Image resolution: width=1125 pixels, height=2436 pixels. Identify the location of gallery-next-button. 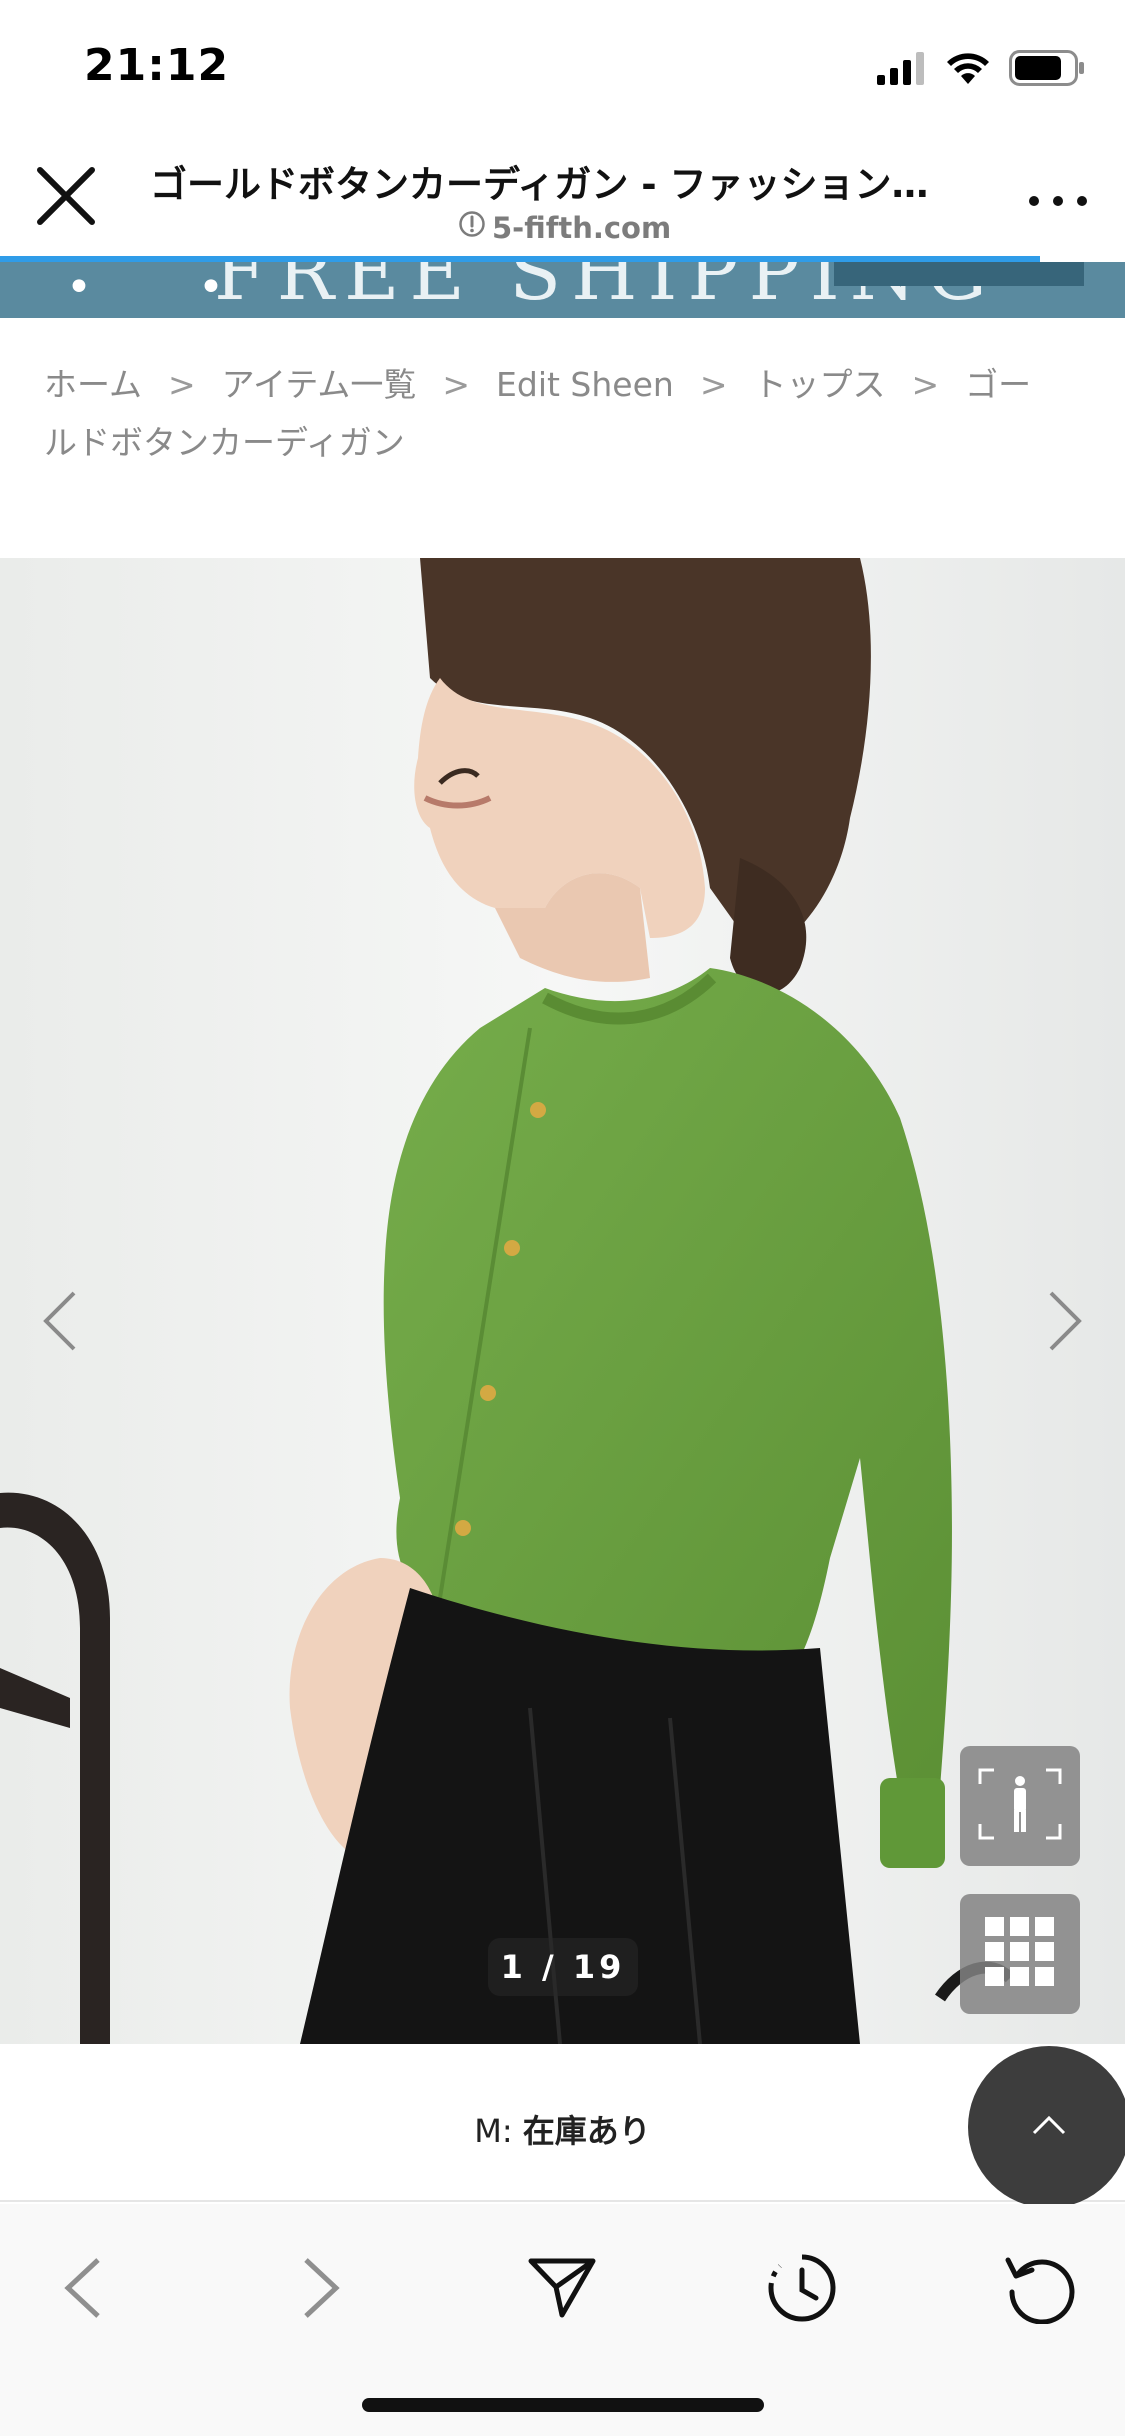
(1065, 1323).